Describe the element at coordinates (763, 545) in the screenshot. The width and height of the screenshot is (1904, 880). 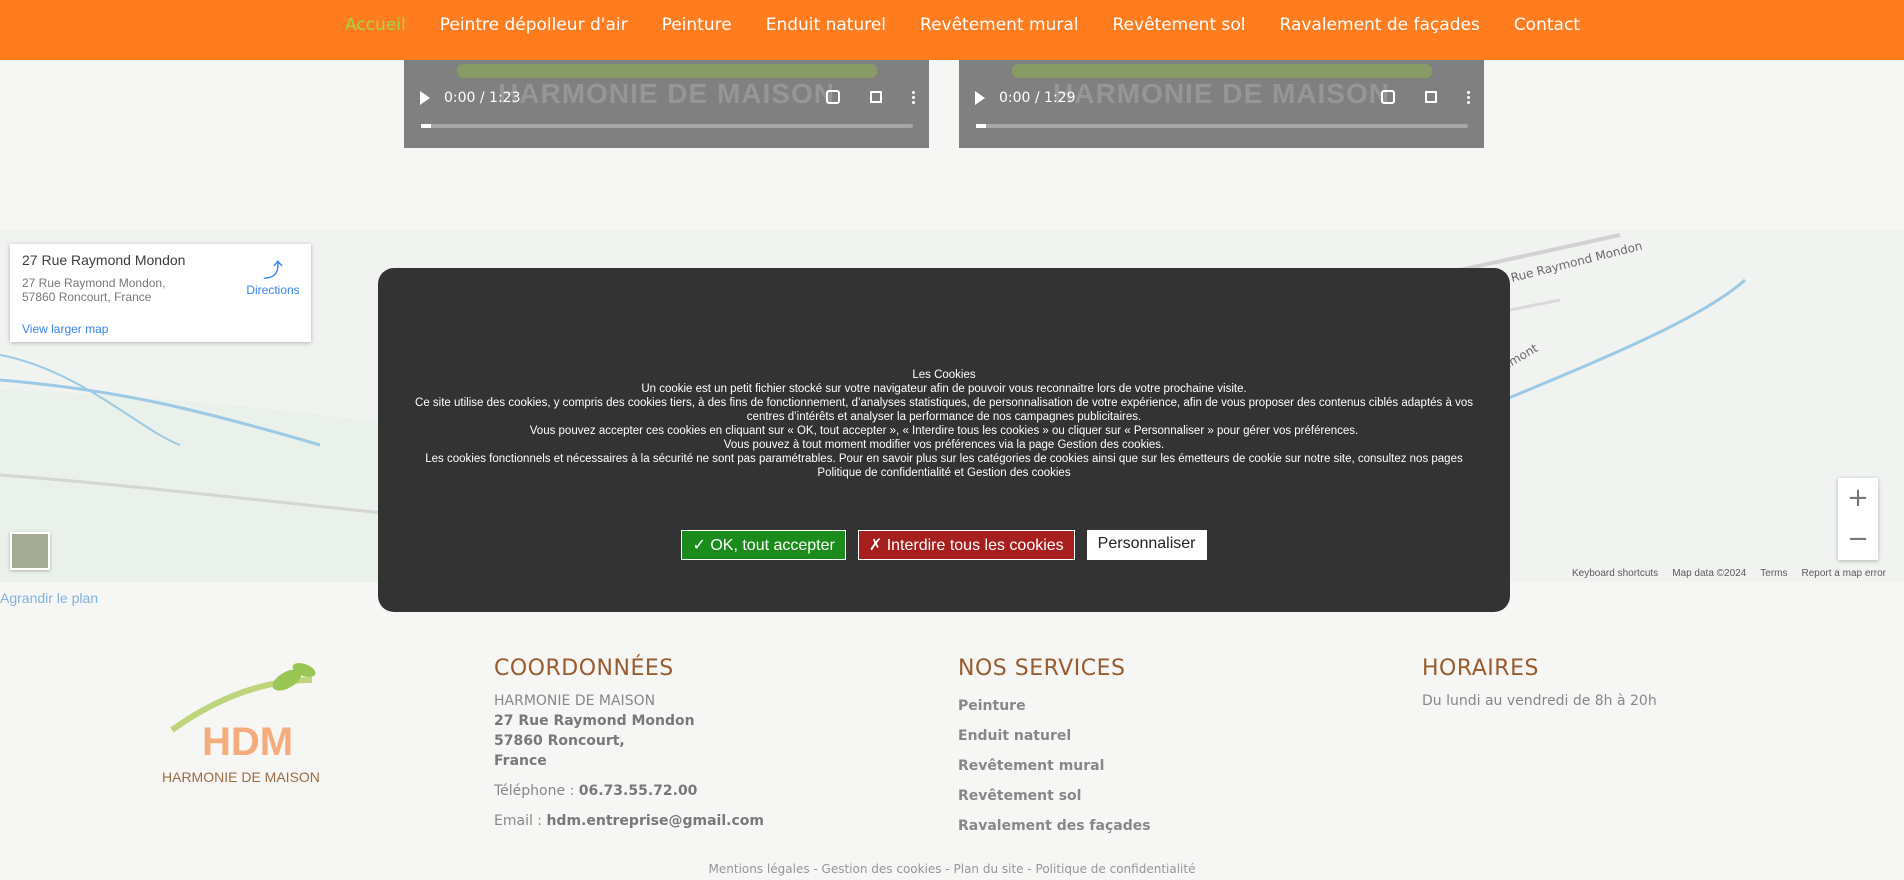
I see `accept-all-button: ✓ OK, tout accepter` at that location.